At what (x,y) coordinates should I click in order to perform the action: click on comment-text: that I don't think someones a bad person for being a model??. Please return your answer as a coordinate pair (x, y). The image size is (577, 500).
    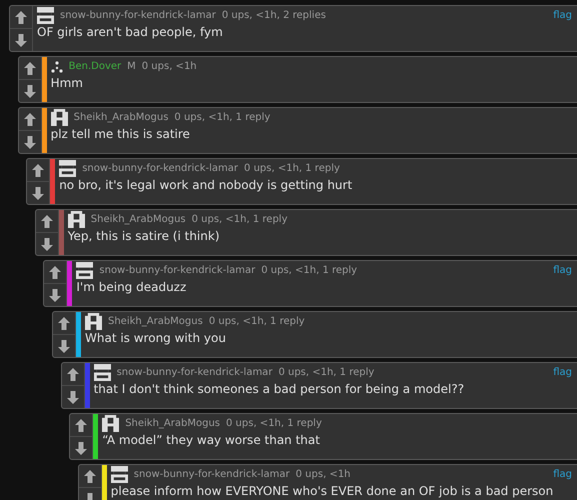
    Looking at the image, I should click on (280, 389).